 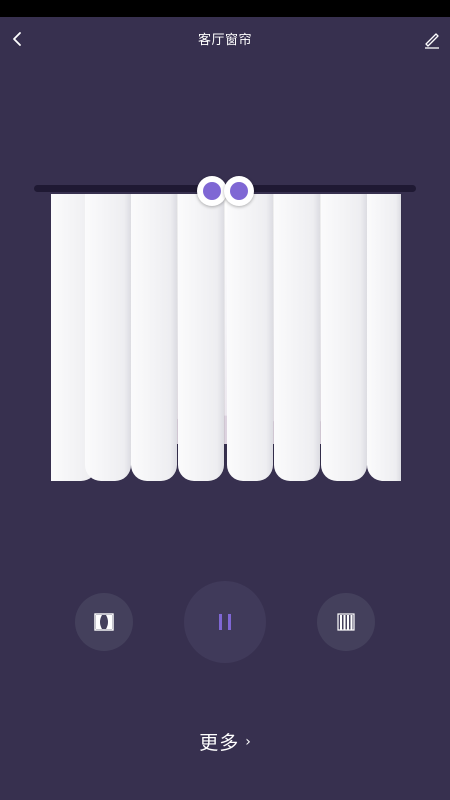 I want to click on header: 客厅窗帘, so click(x=225, y=39).